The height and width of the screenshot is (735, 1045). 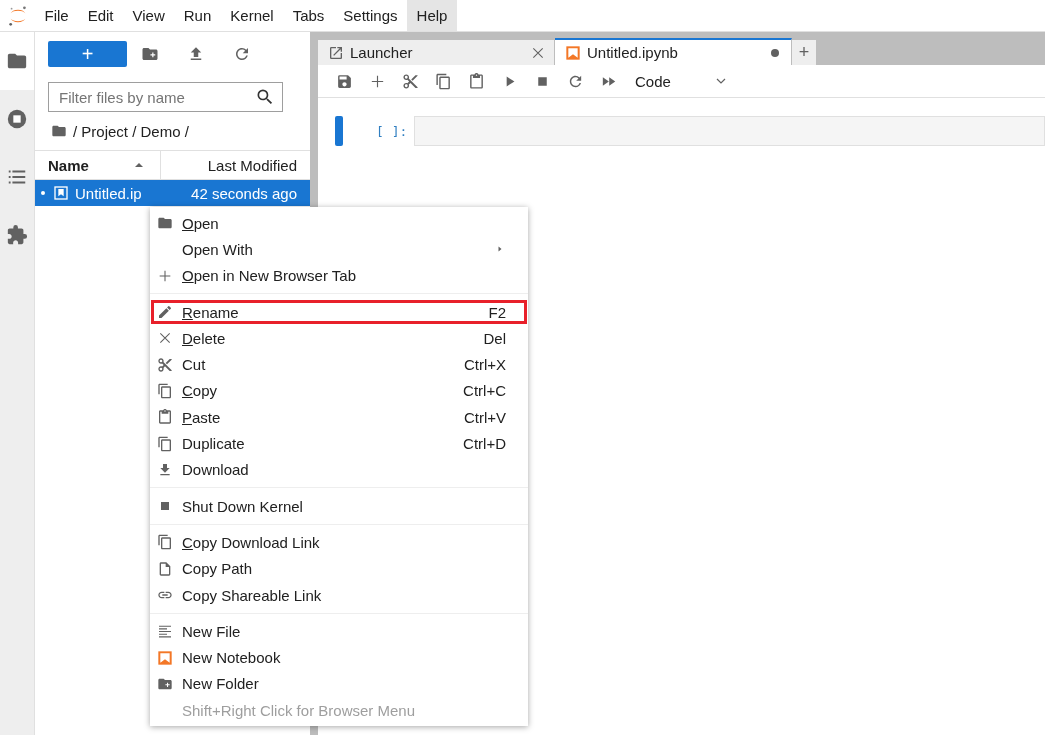 I want to click on context-menu-item: Open With, so click(x=339, y=249).